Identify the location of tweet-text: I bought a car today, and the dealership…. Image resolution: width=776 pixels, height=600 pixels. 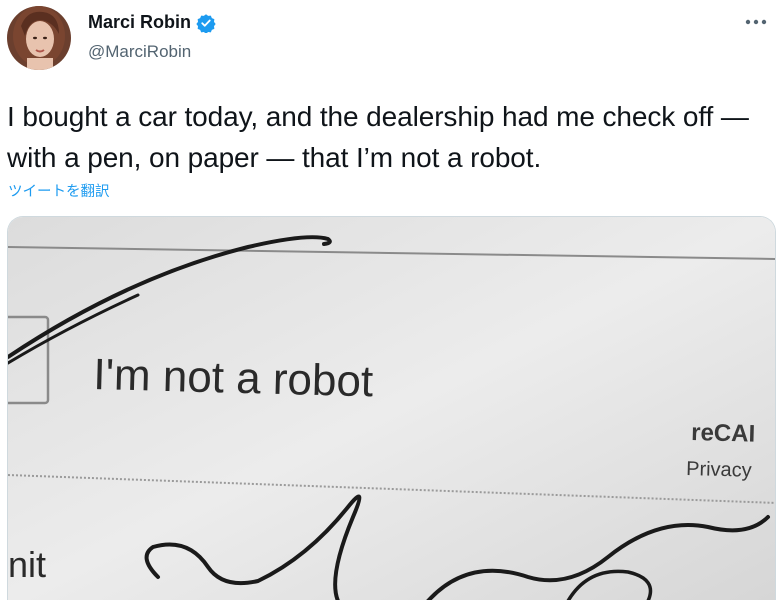
(378, 137).